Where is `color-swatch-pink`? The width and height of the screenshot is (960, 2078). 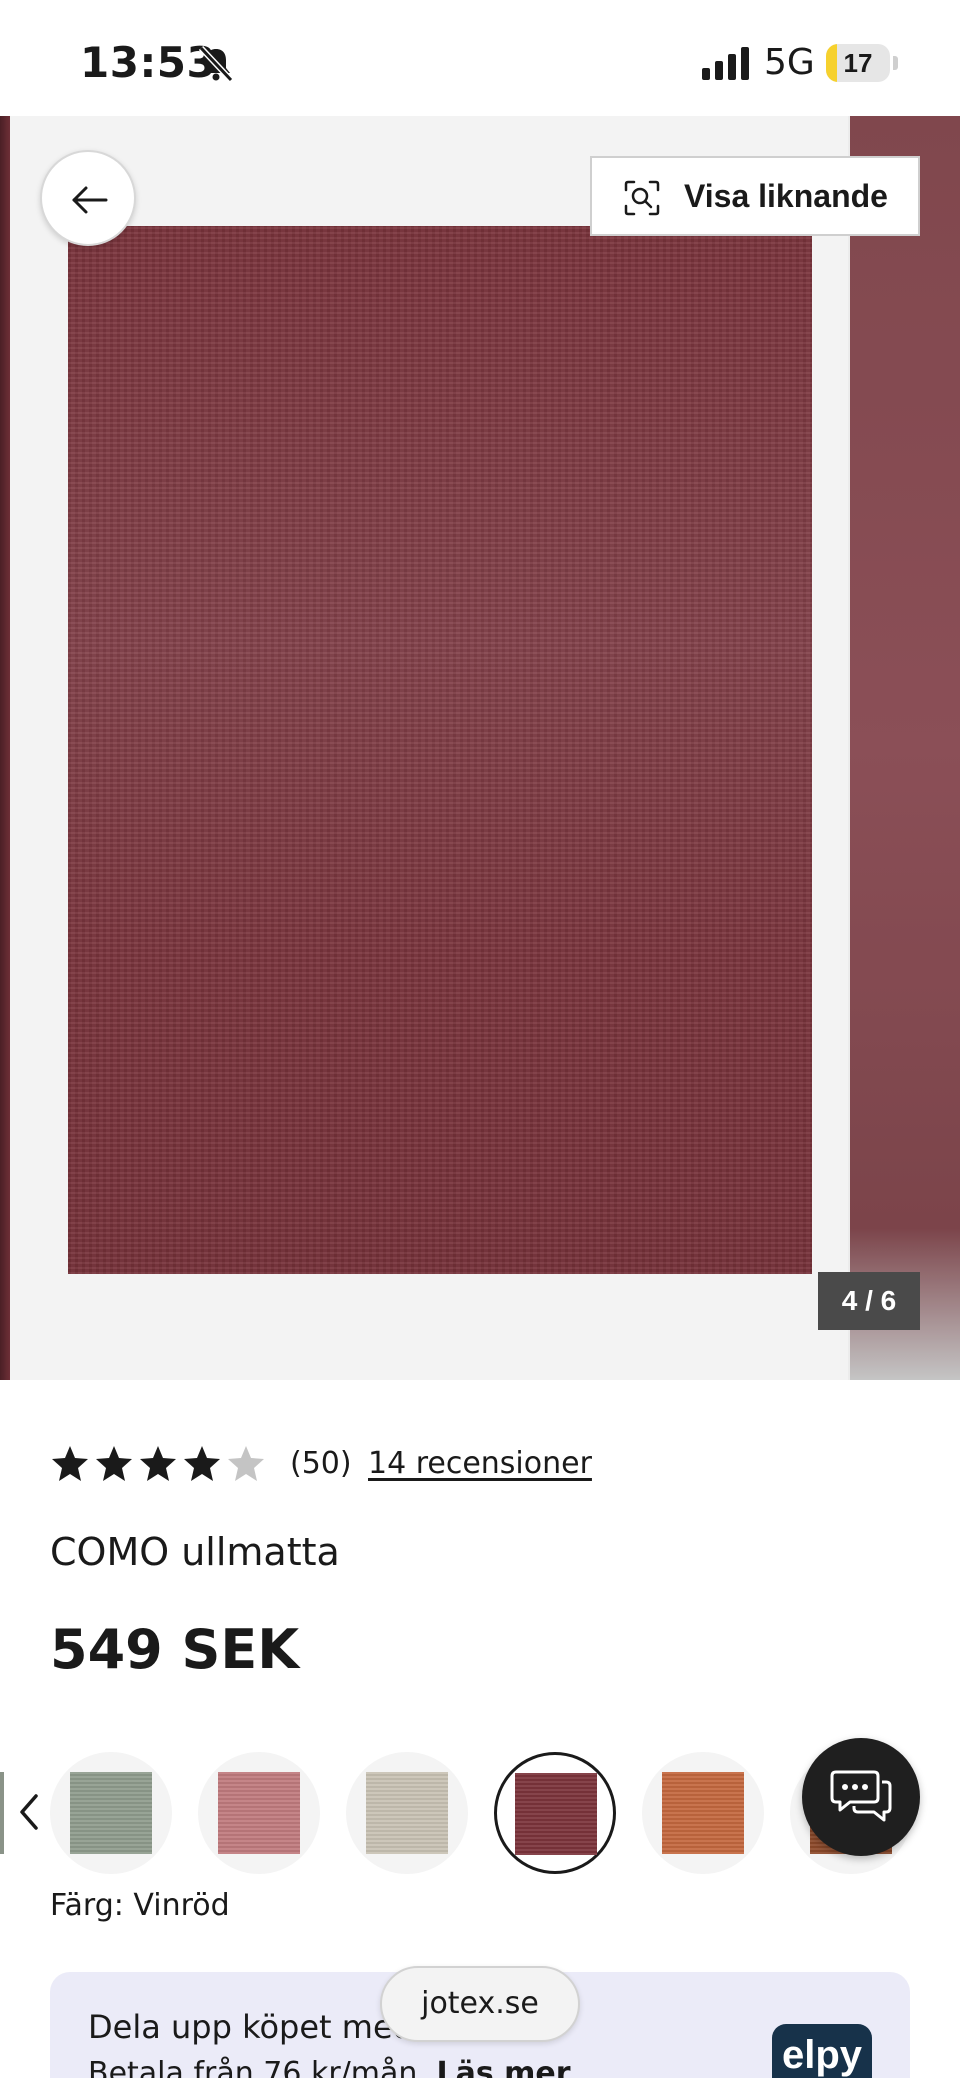 color-swatch-pink is located at coordinates (259, 1813).